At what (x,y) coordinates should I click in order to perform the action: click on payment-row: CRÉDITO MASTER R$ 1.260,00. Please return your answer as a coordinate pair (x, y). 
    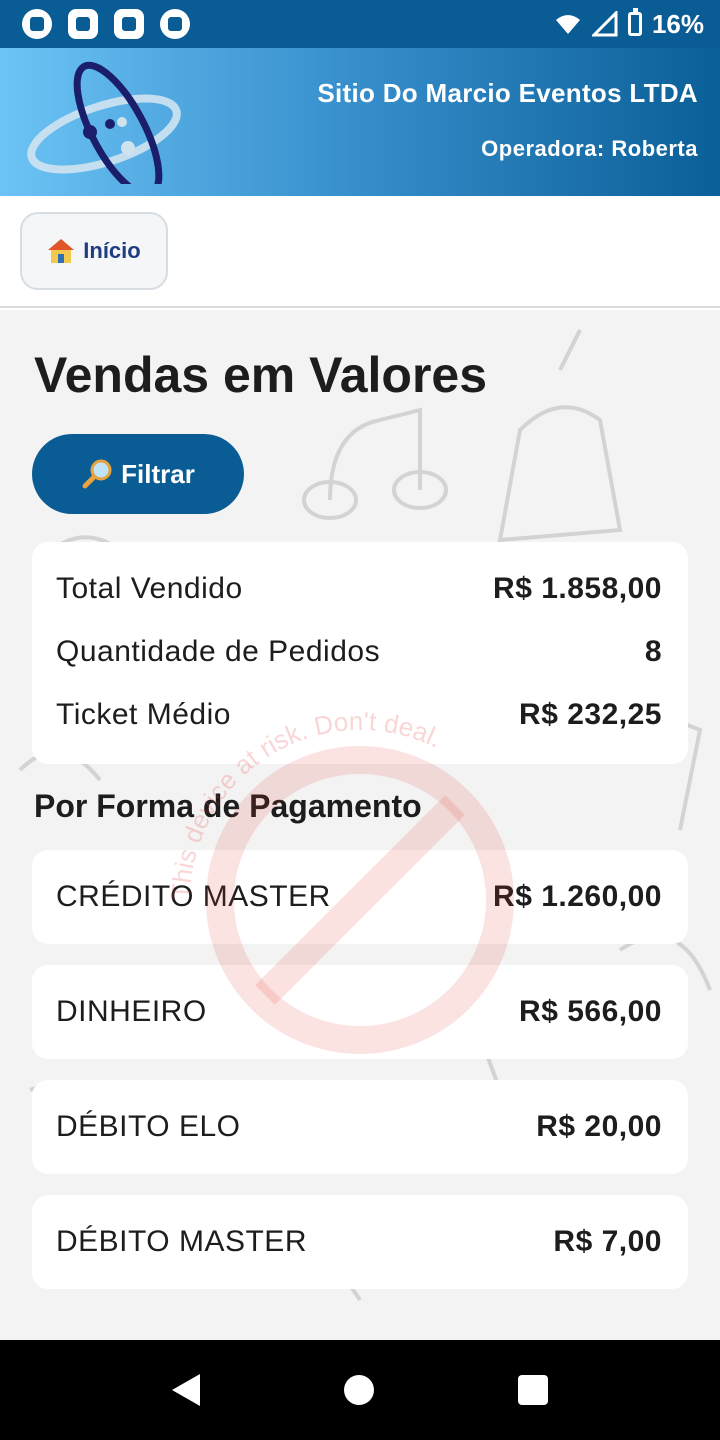
    Looking at the image, I should click on (360, 897).